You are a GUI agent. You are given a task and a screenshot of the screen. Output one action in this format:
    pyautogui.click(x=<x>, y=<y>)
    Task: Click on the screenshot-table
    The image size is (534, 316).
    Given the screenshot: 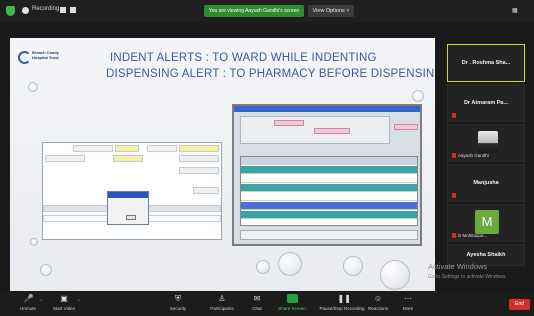 What is the action you would take?
    pyautogui.click(x=329, y=191)
    